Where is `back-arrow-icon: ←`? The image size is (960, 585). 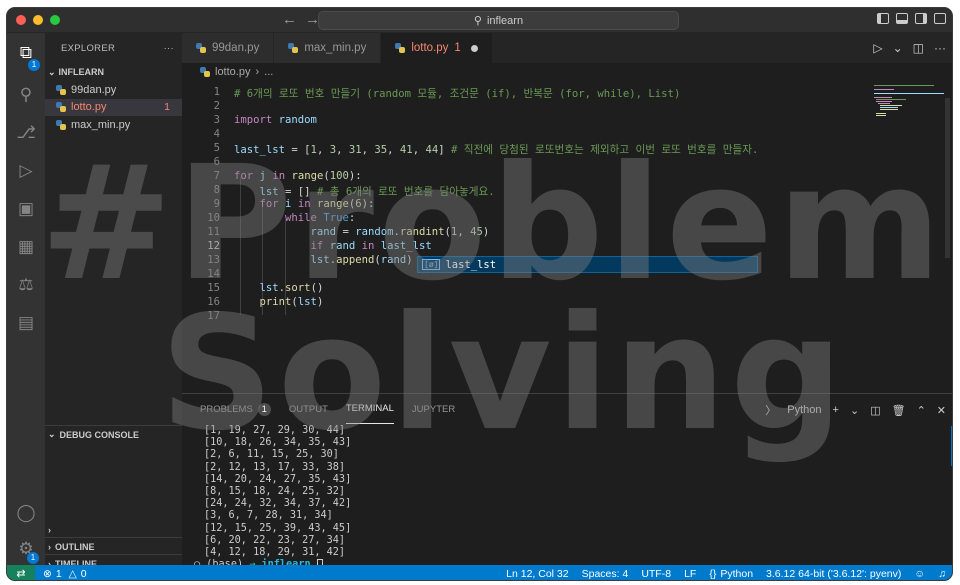
back-arrow-icon: ← is located at coordinates (289, 19).